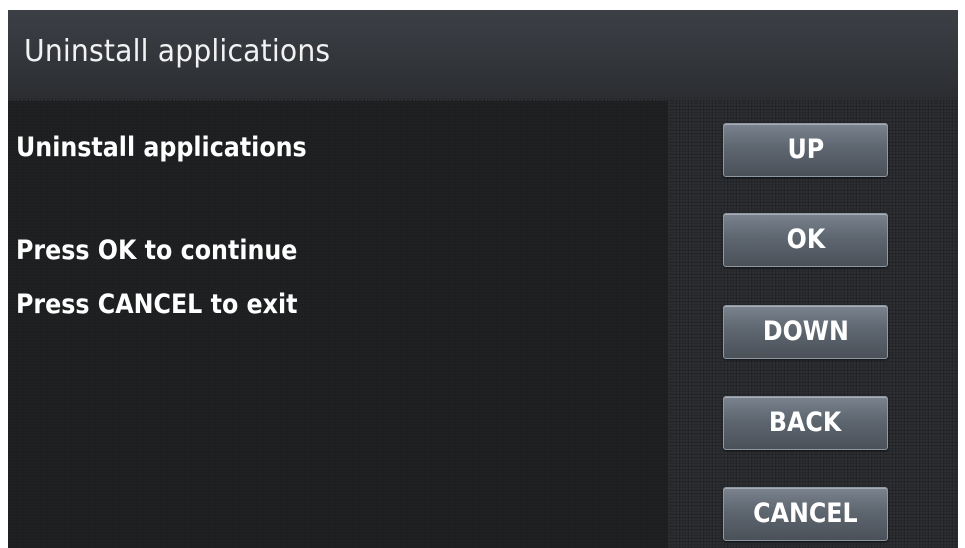 This screenshot has width=965, height=548. Describe the element at coordinates (157, 304) in the screenshot. I see `instruction-cancel-text: Press CANCEL to exit` at that location.